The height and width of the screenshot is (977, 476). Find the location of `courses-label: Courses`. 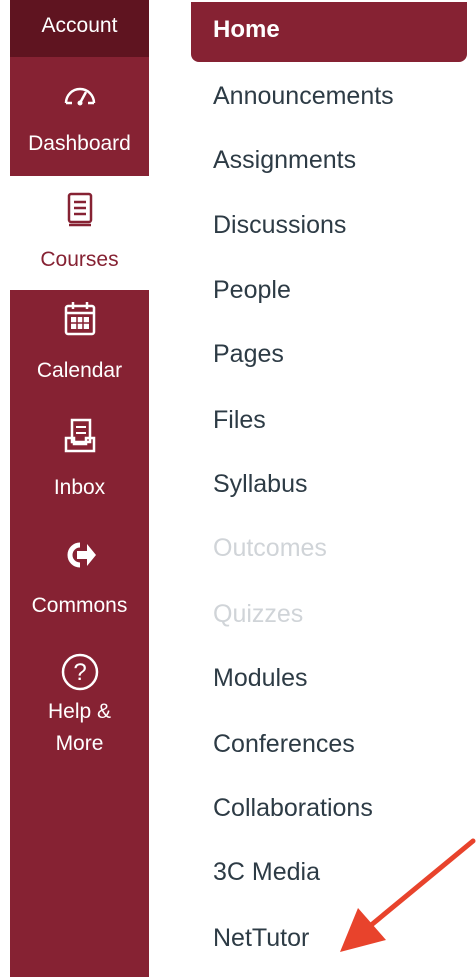

courses-label: Courses is located at coordinates (79, 259).